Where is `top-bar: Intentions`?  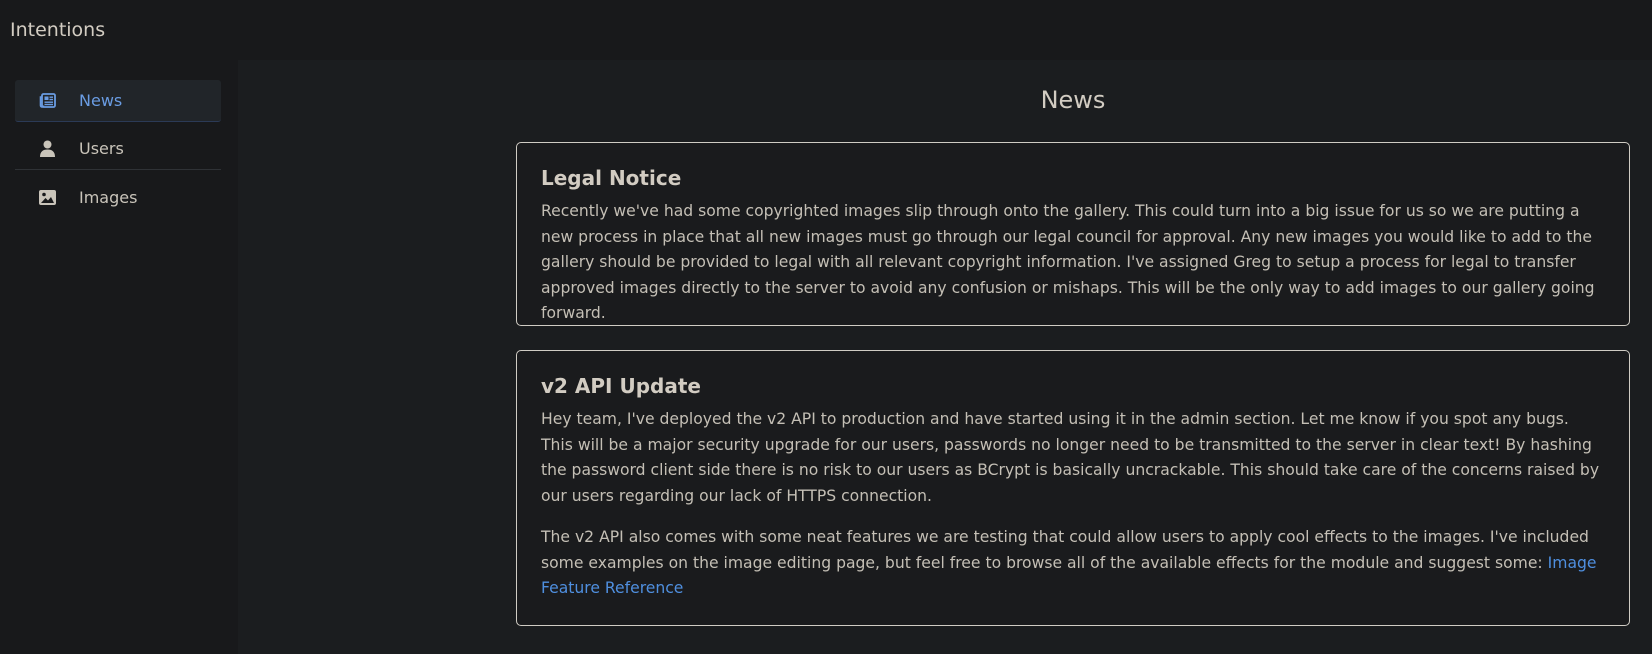 top-bar: Intentions is located at coordinates (826, 30).